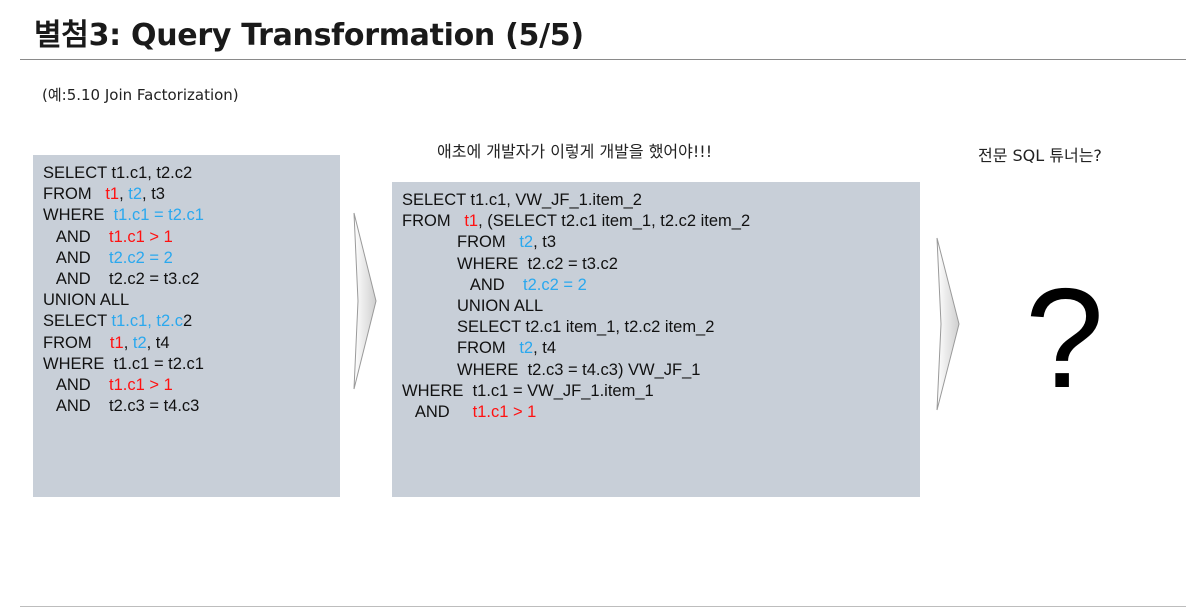 This screenshot has width=1204, height=609. I want to click on sql-line: AND t2.c3 = t4.c3, so click(191, 406).